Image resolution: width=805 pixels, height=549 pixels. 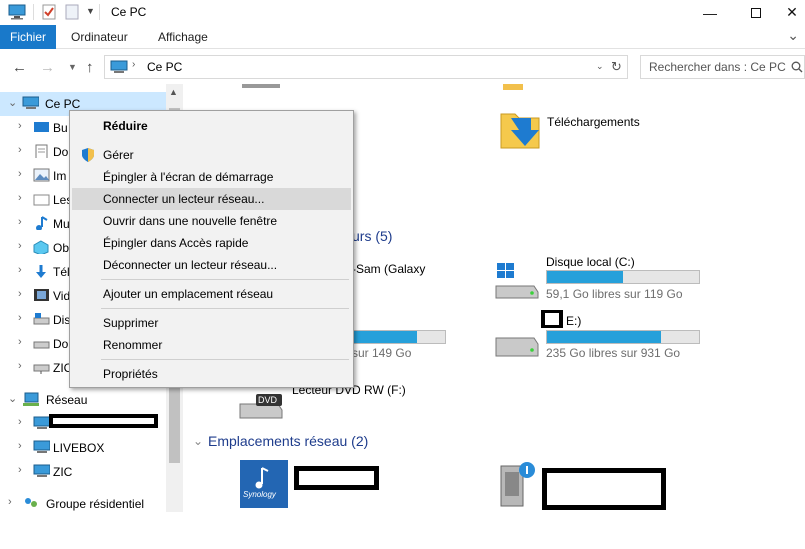 What do you see at coordinates (717, 67) in the screenshot?
I see `search-input: Rechercher dans : Ce PC` at bounding box center [717, 67].